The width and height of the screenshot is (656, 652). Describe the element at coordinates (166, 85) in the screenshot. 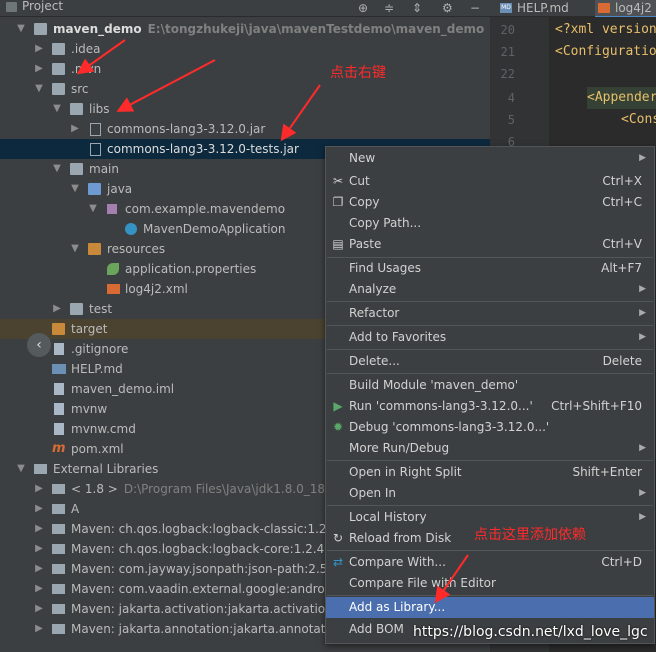

I see `arrow-to-libs` at that location.